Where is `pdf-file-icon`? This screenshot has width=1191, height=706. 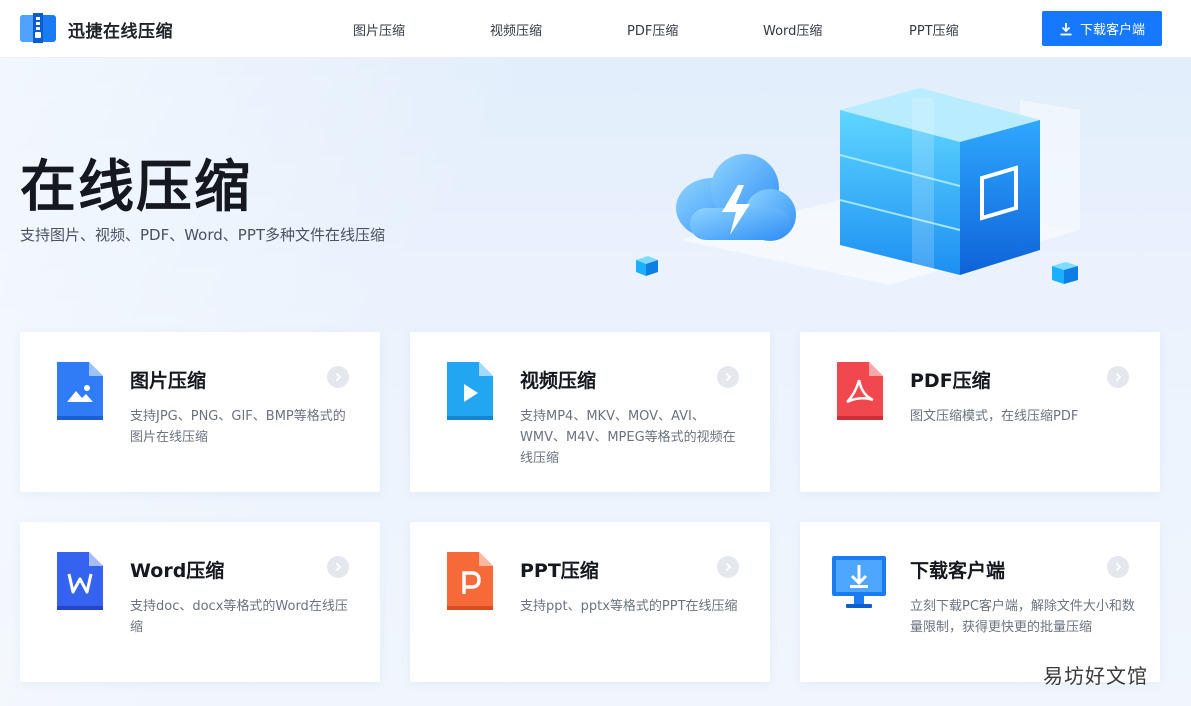 pdf-file-icon is located at coordinates (860, 391).